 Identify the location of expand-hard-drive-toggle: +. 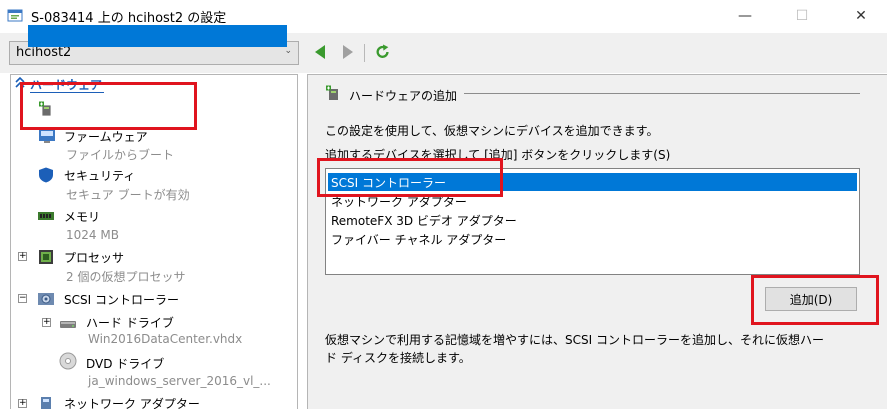
(46, 322).